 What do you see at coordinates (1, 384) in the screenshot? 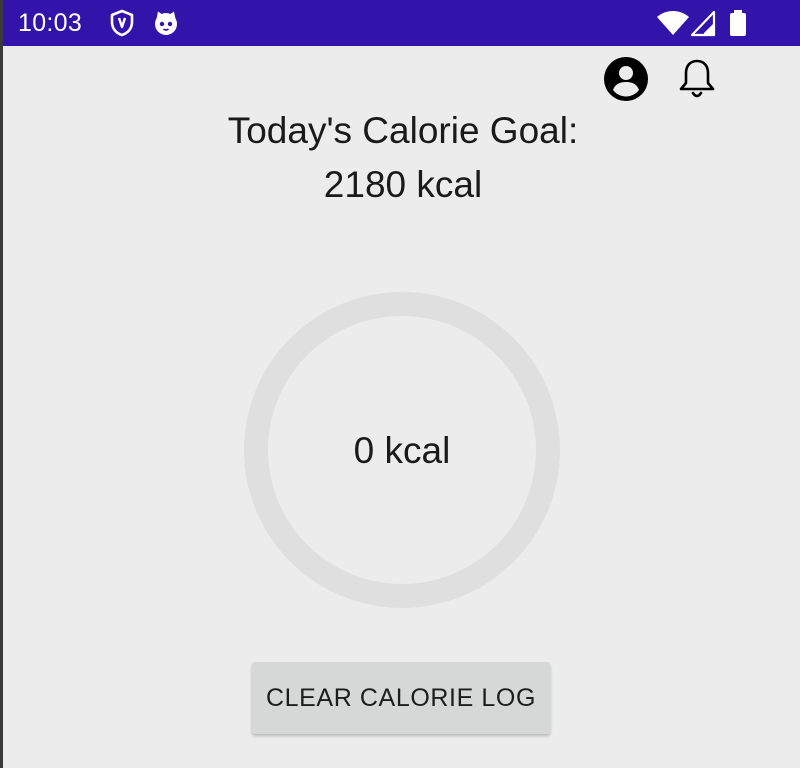
I see `window-edge` at bounding box center [1, 384].